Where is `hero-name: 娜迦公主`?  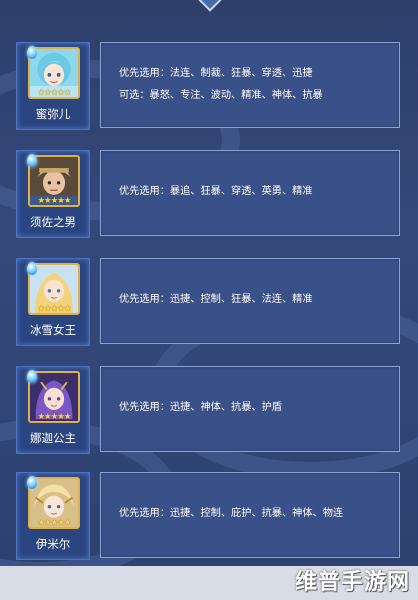
hero-name: 娜迦公主 is located at coordinates (53, 438).